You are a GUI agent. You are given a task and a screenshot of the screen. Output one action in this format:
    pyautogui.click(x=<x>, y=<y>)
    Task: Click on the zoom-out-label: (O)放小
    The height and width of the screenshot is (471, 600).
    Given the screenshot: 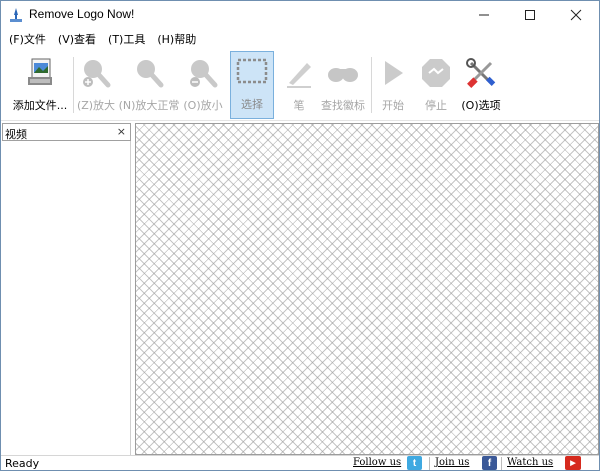 What is the action you would take?
    pyautogui.click(x=203, y=105)
    